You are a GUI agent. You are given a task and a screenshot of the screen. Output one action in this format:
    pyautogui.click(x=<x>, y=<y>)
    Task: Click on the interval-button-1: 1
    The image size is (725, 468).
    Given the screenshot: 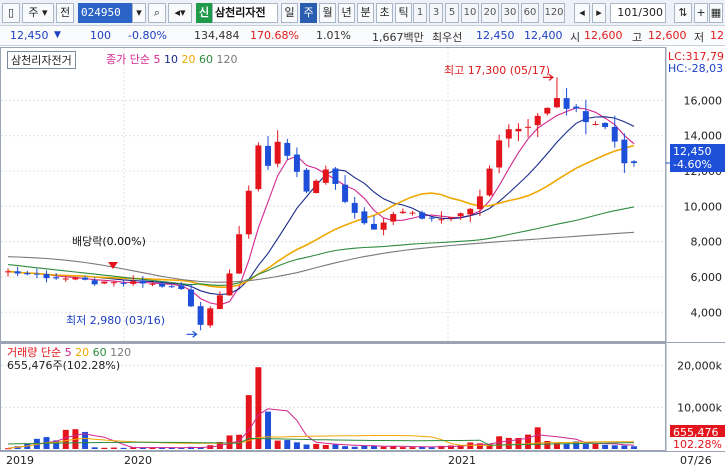 What is the action you would take?
    pyautogui.click(x=420, y=13)
    